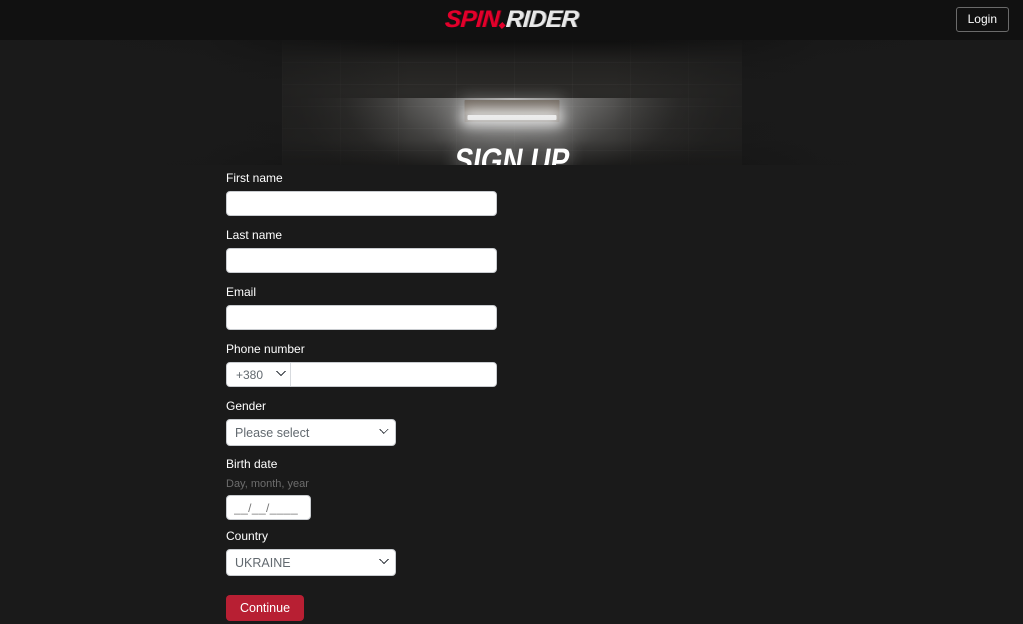  Describe the element at coordinates (361, 317) in the screenshot. I see `email-input` at that location.